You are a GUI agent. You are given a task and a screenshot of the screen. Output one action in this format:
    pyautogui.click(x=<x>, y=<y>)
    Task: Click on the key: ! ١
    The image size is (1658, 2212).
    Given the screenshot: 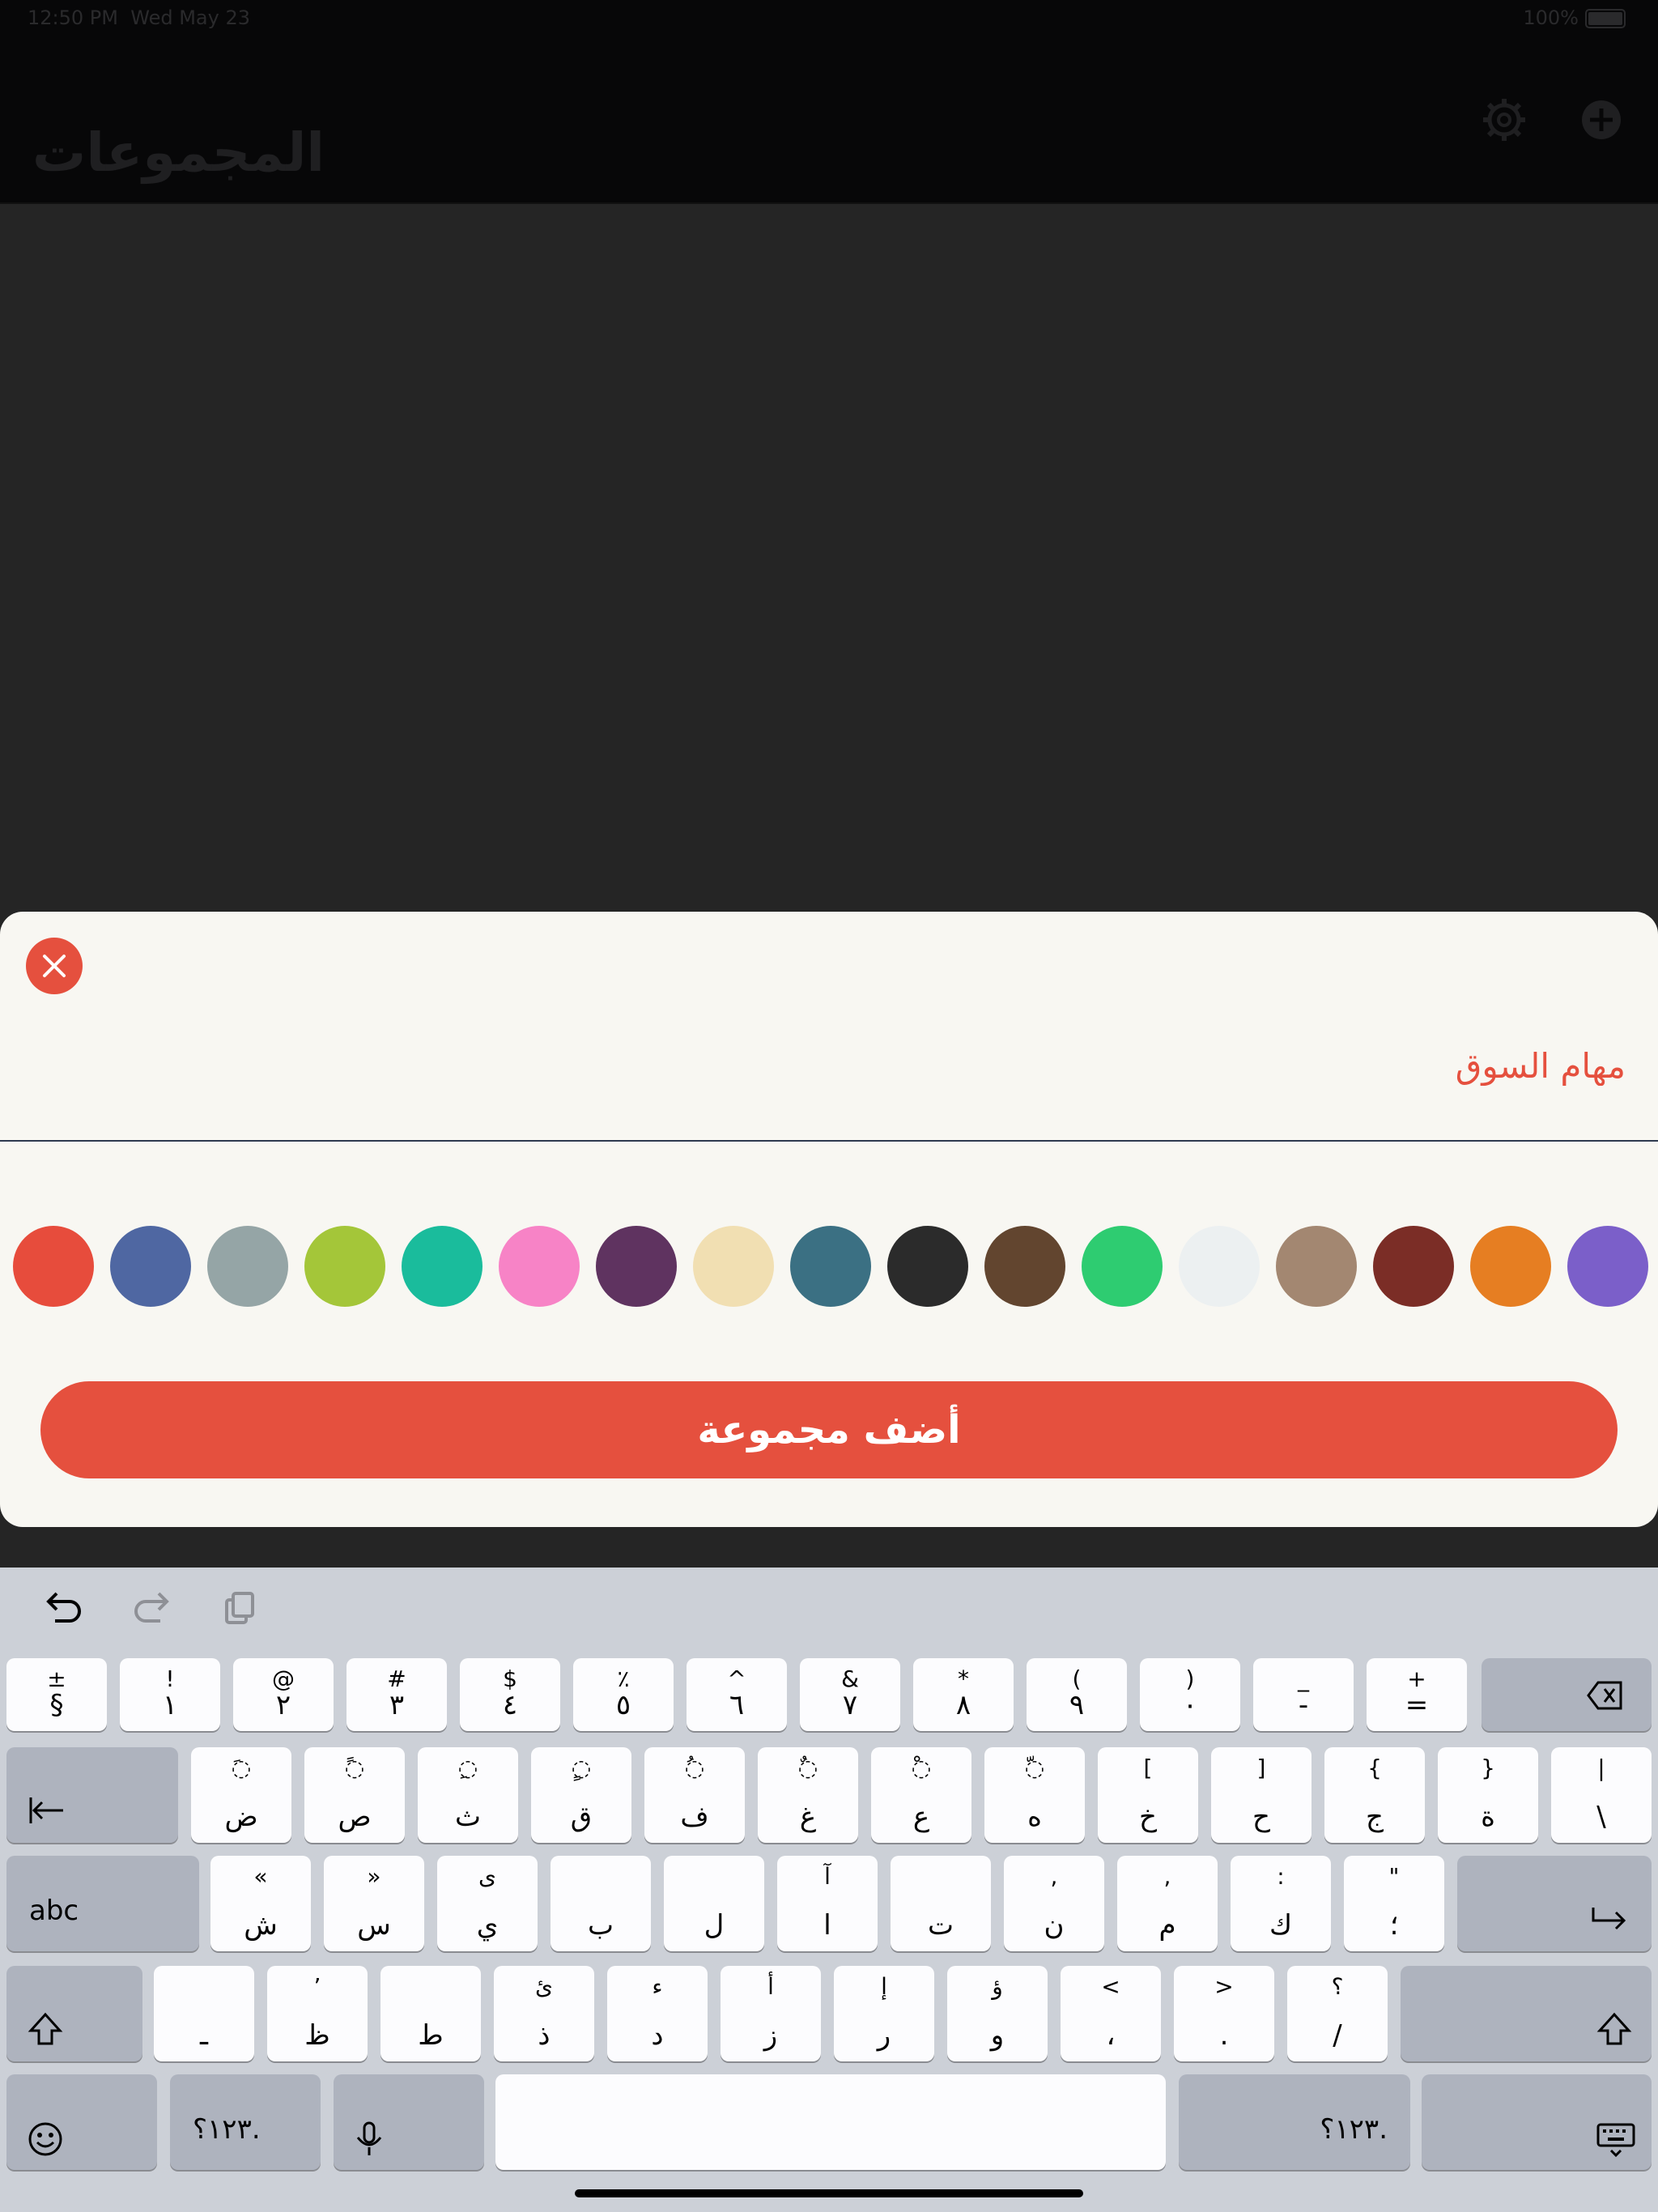 What is the action you would take?
    pyautogui.click(x=170, y=1695)
    